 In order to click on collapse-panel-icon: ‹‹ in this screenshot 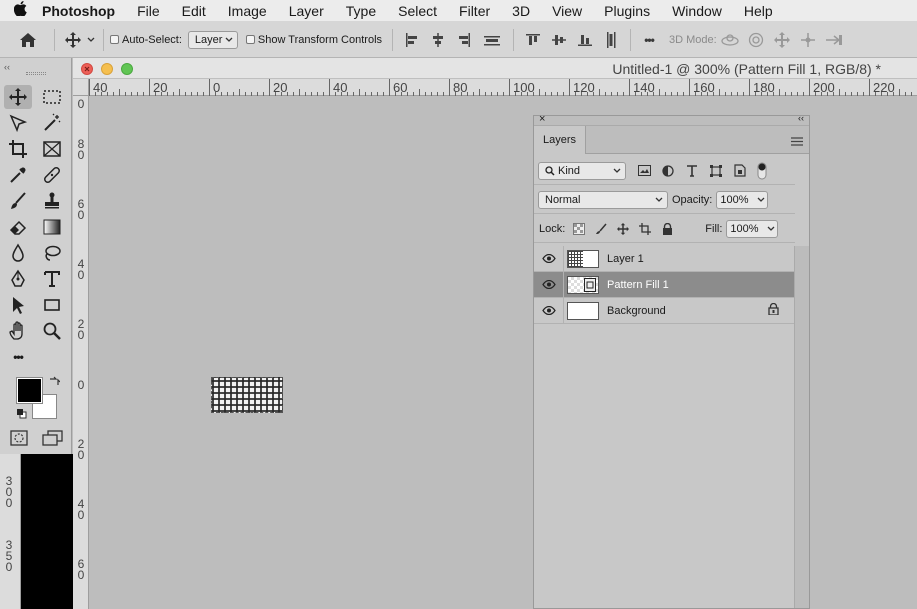, I will do `click(801, 118)`.